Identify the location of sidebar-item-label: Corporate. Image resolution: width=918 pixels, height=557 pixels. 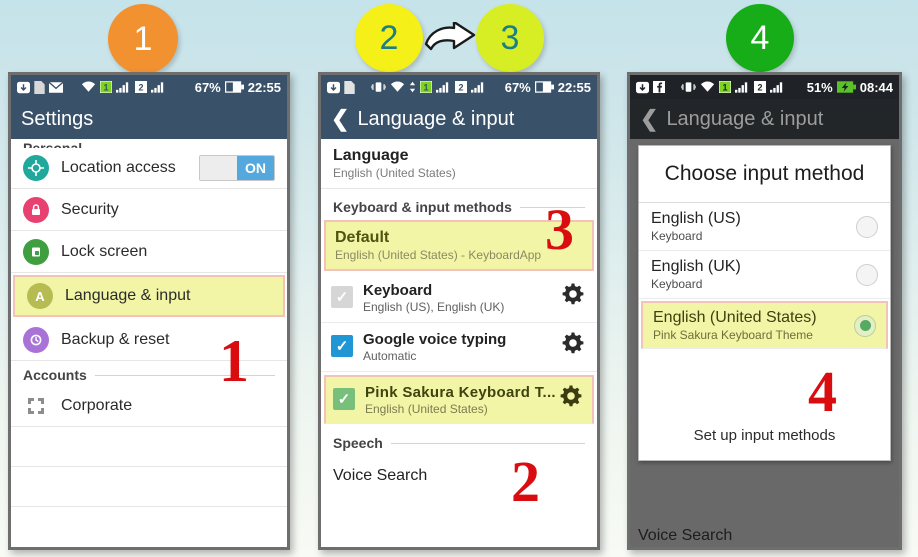
(97, 405).